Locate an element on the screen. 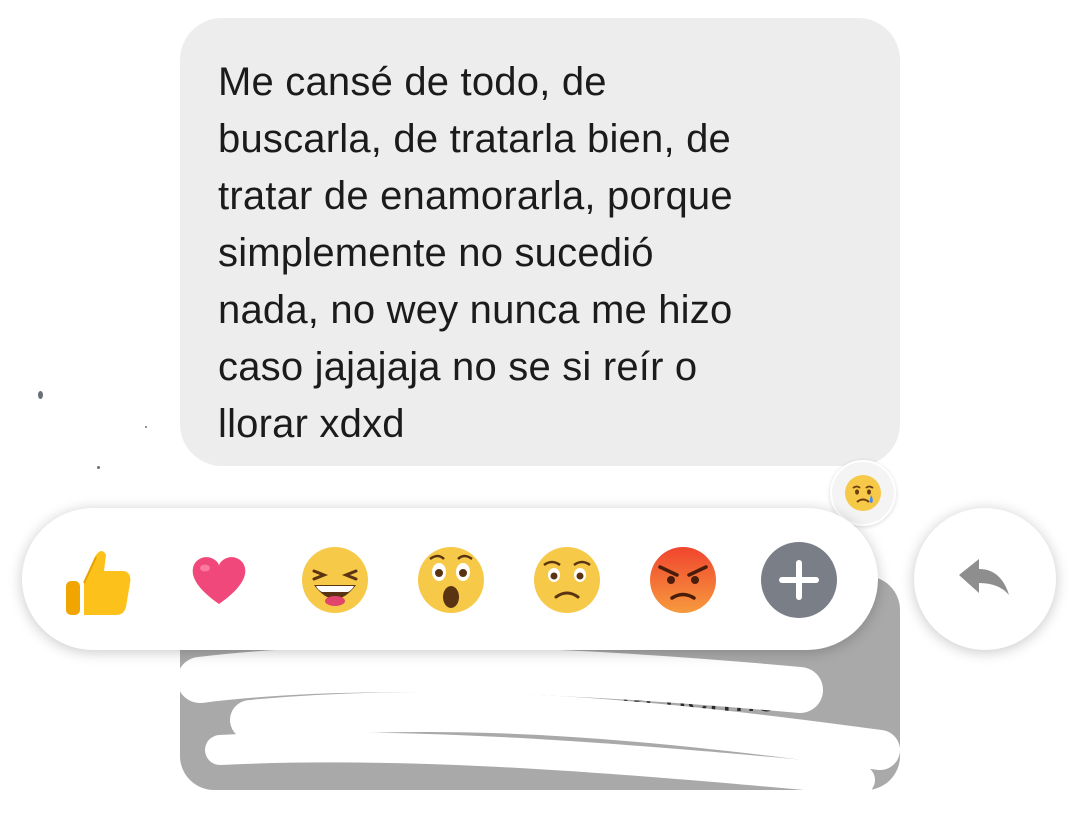 This screenshot has width=1080, height=832. reaction-picker is located at coordinates (450, 579).